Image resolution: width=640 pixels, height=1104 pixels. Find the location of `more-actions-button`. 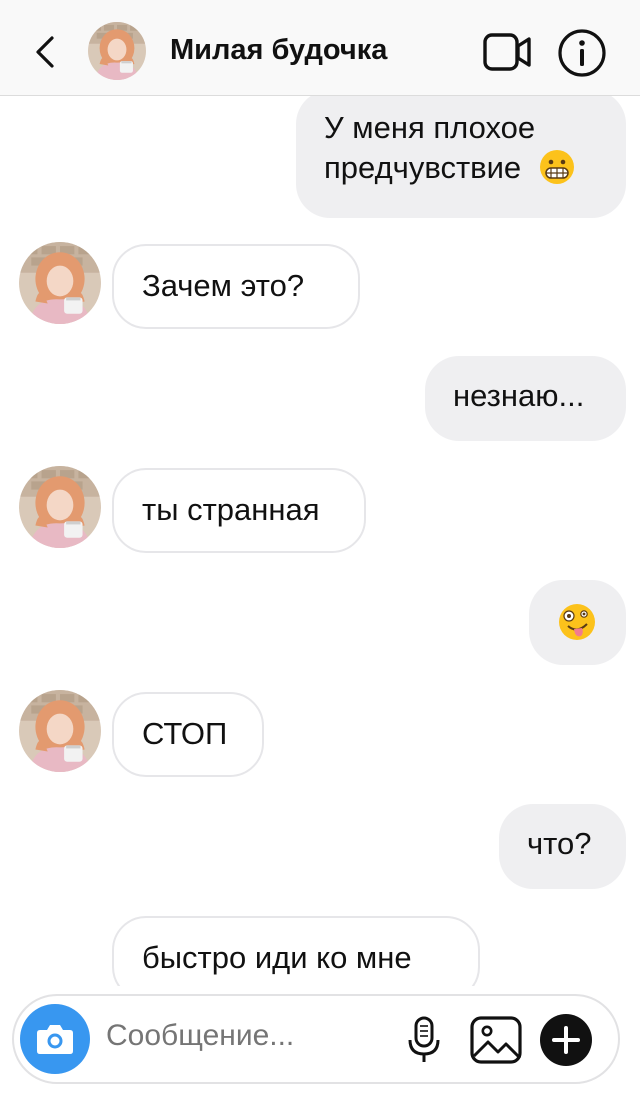

more-actions-button is located at coordinates (566, 1040).